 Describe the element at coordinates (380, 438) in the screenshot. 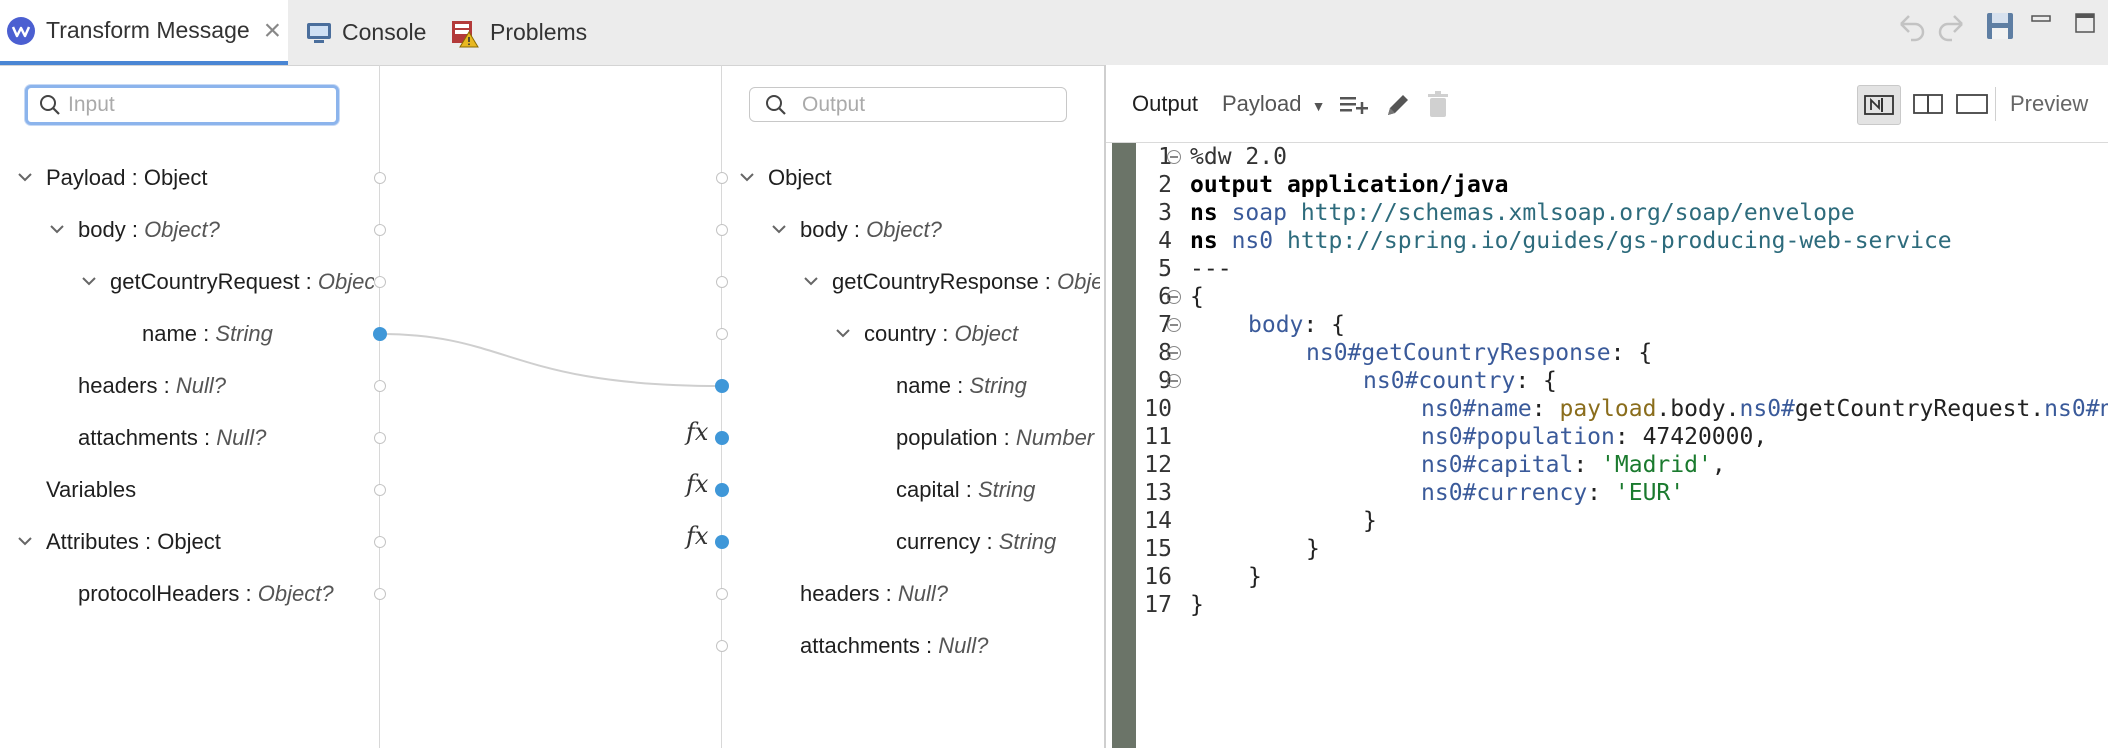

I see `input-connector-attachments` at that location.